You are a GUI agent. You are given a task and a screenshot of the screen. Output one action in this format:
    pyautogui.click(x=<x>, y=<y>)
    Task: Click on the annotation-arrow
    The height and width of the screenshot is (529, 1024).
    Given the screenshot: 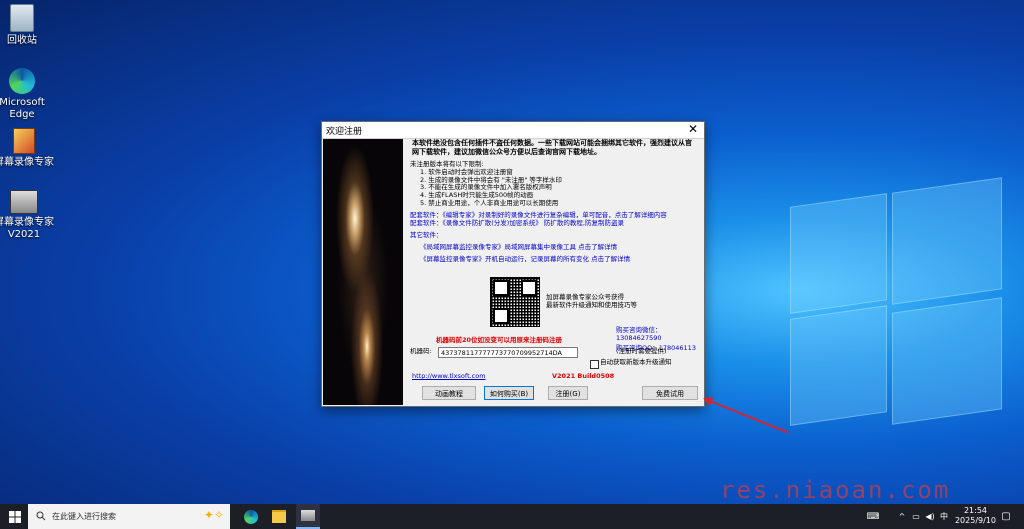 What is the action you would take?
    pyautogui.click(x=746, y=416)
    